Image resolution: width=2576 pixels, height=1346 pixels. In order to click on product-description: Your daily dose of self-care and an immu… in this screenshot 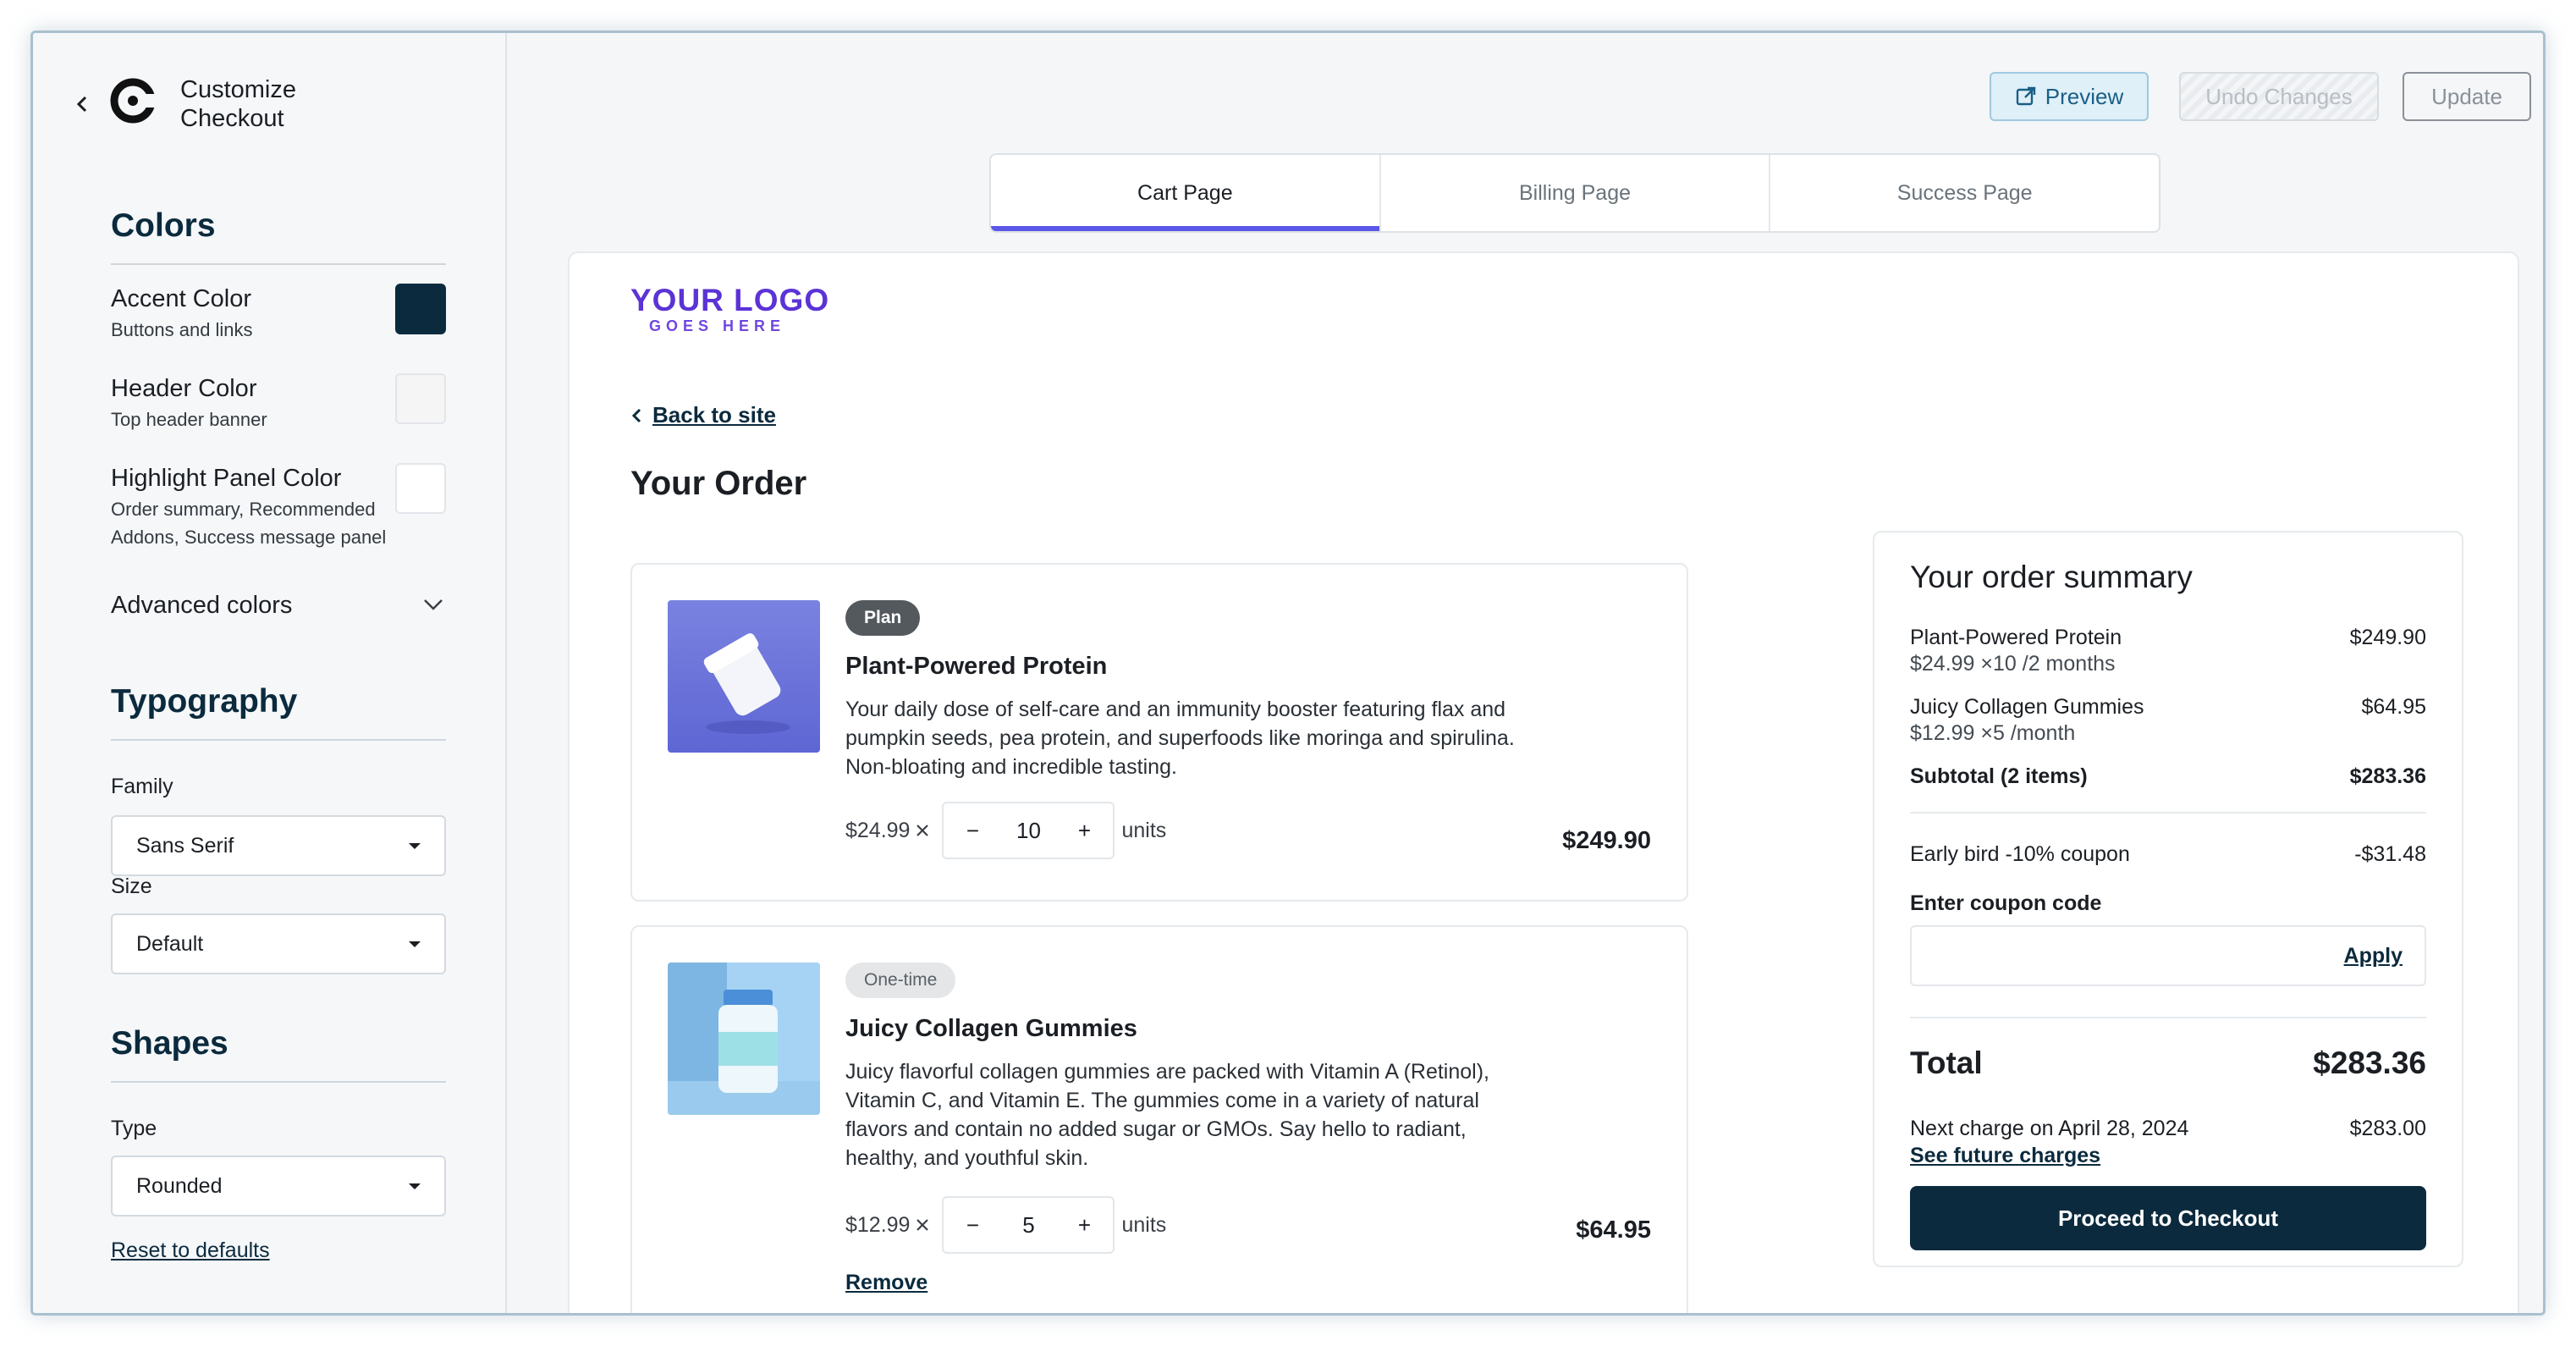, I will do `click(1180, 739)`.